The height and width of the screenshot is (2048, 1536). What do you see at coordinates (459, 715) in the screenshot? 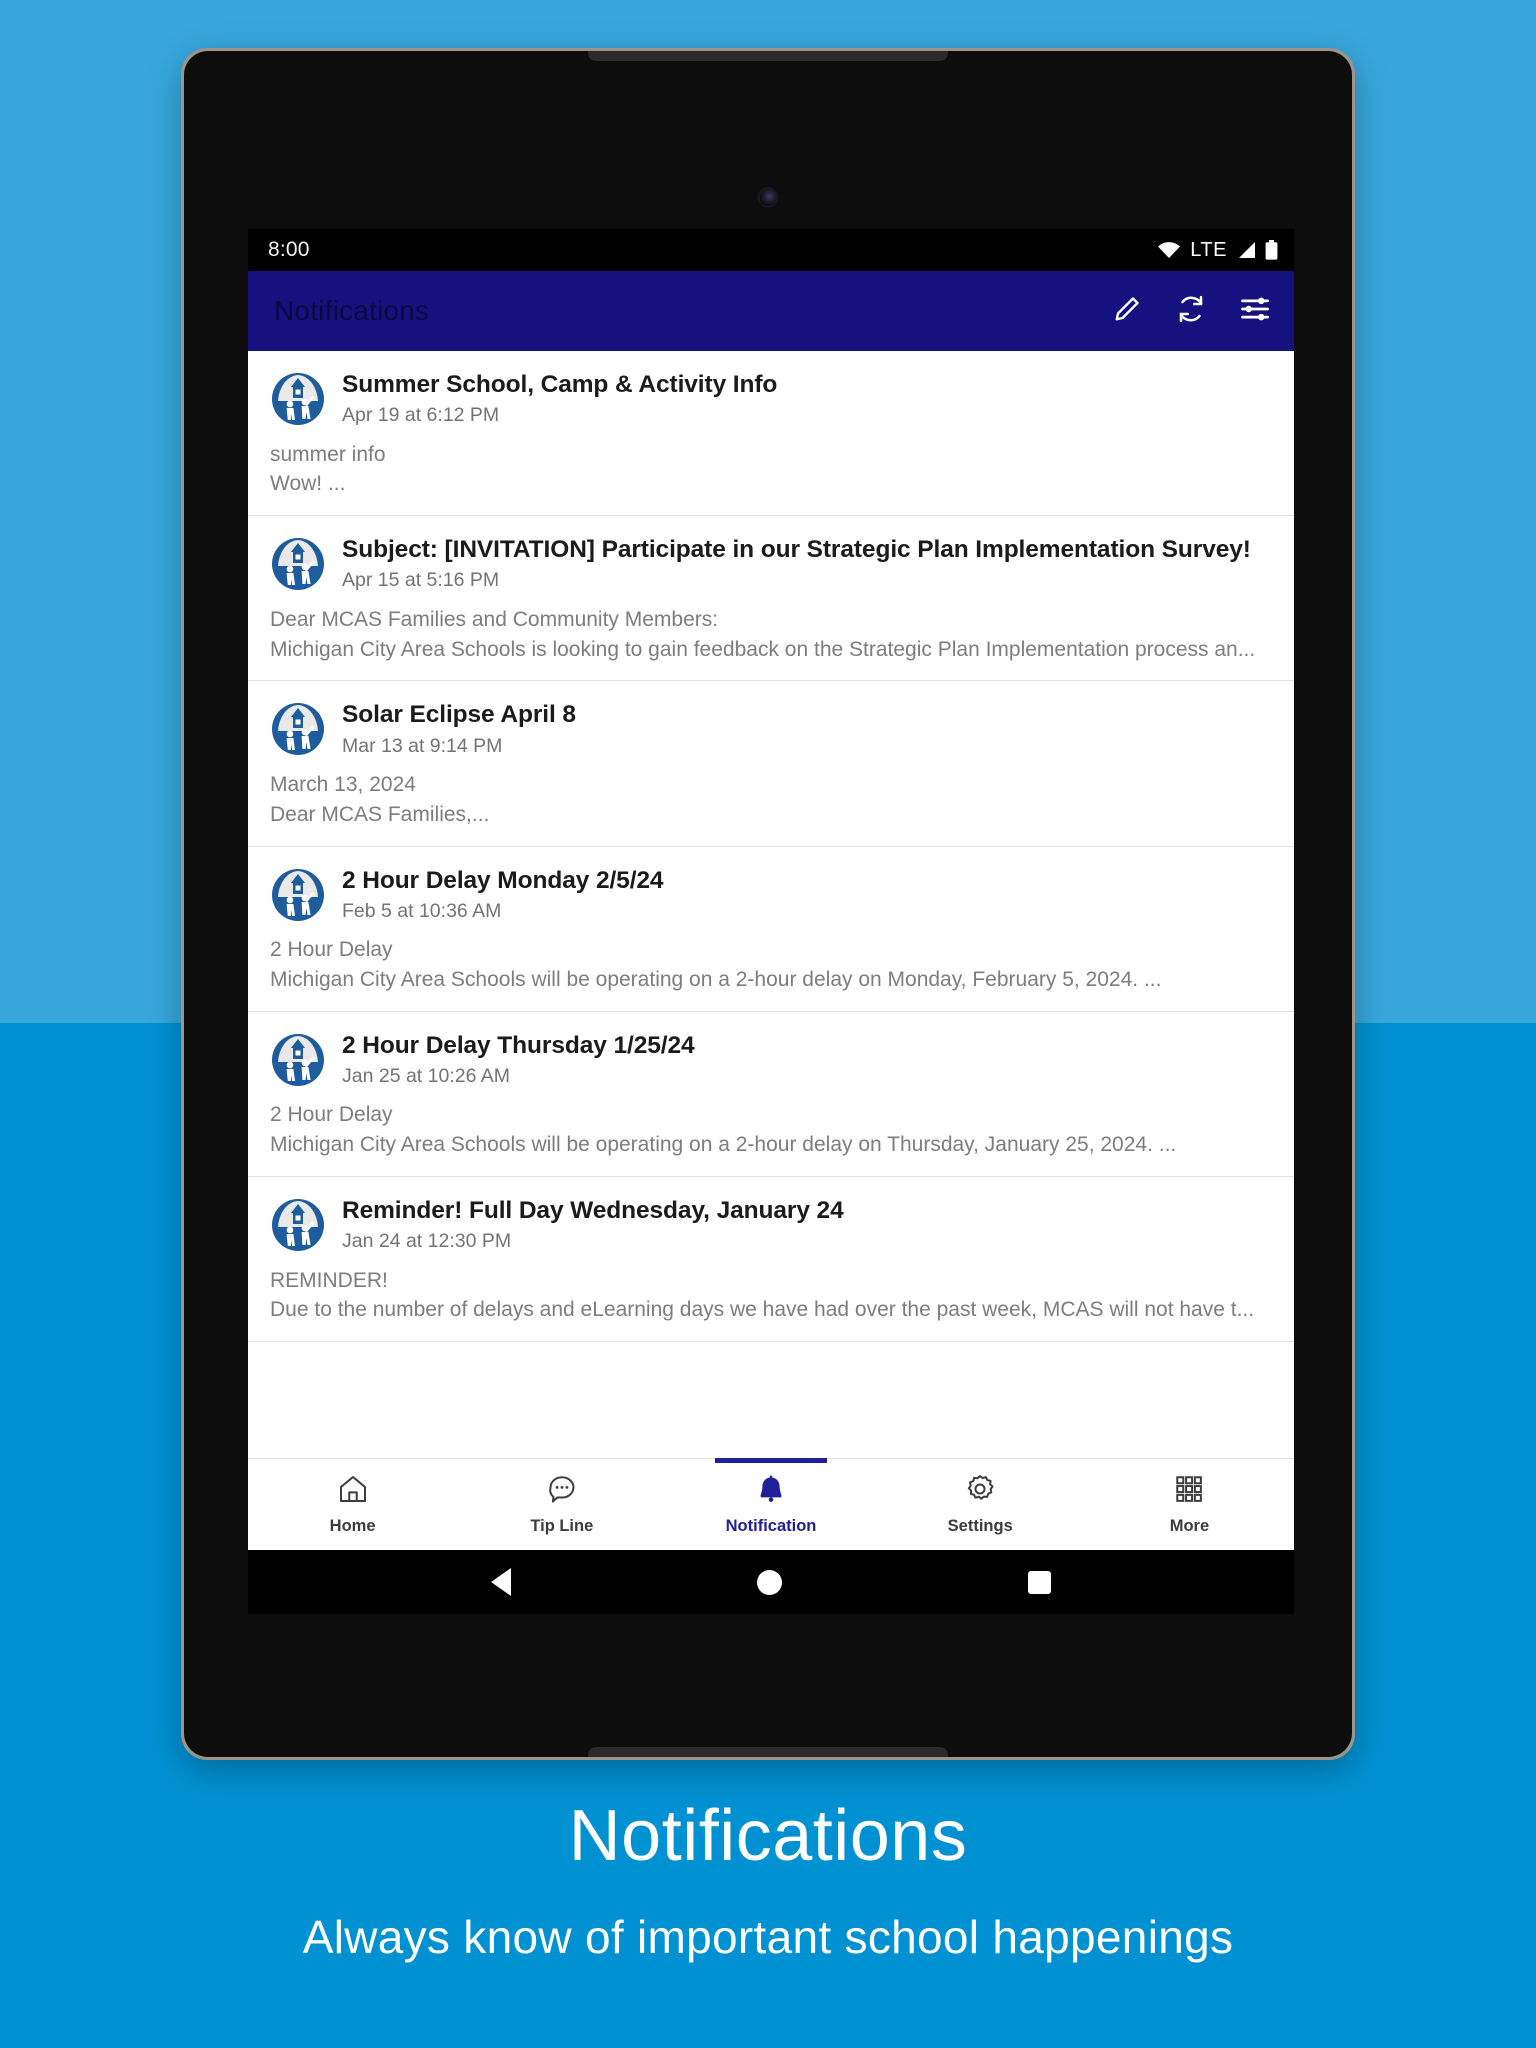
I see `notification-title: Solar Eclipse April 8` at bounding box center [459, 715].